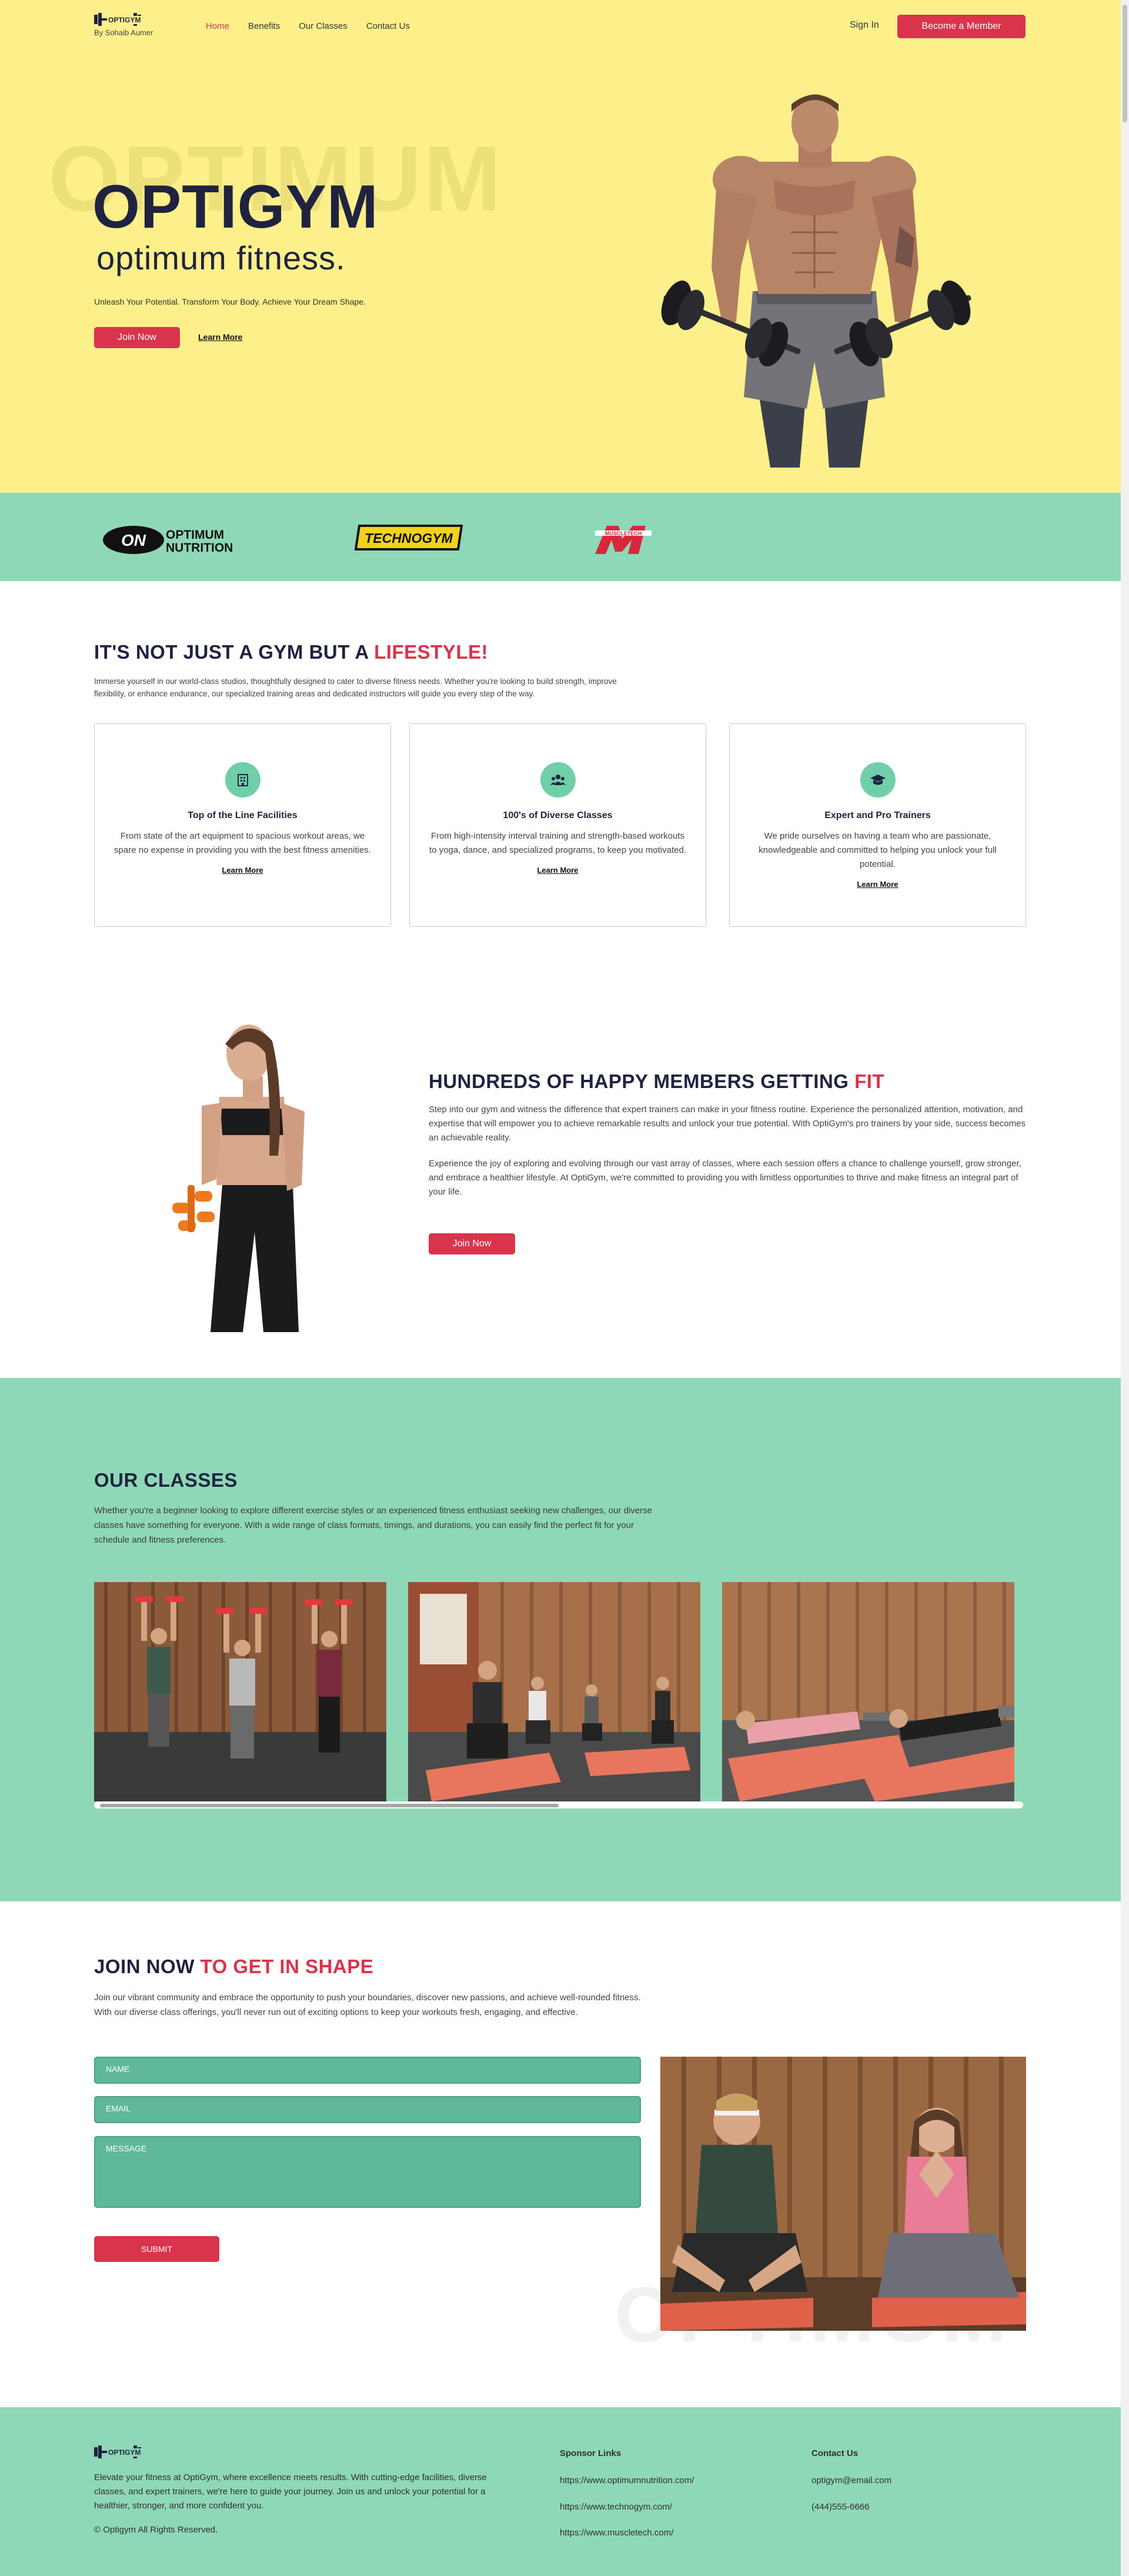  I want to click on logo: OPTIGYM By Sohaib Aumer, so click(123, 25).